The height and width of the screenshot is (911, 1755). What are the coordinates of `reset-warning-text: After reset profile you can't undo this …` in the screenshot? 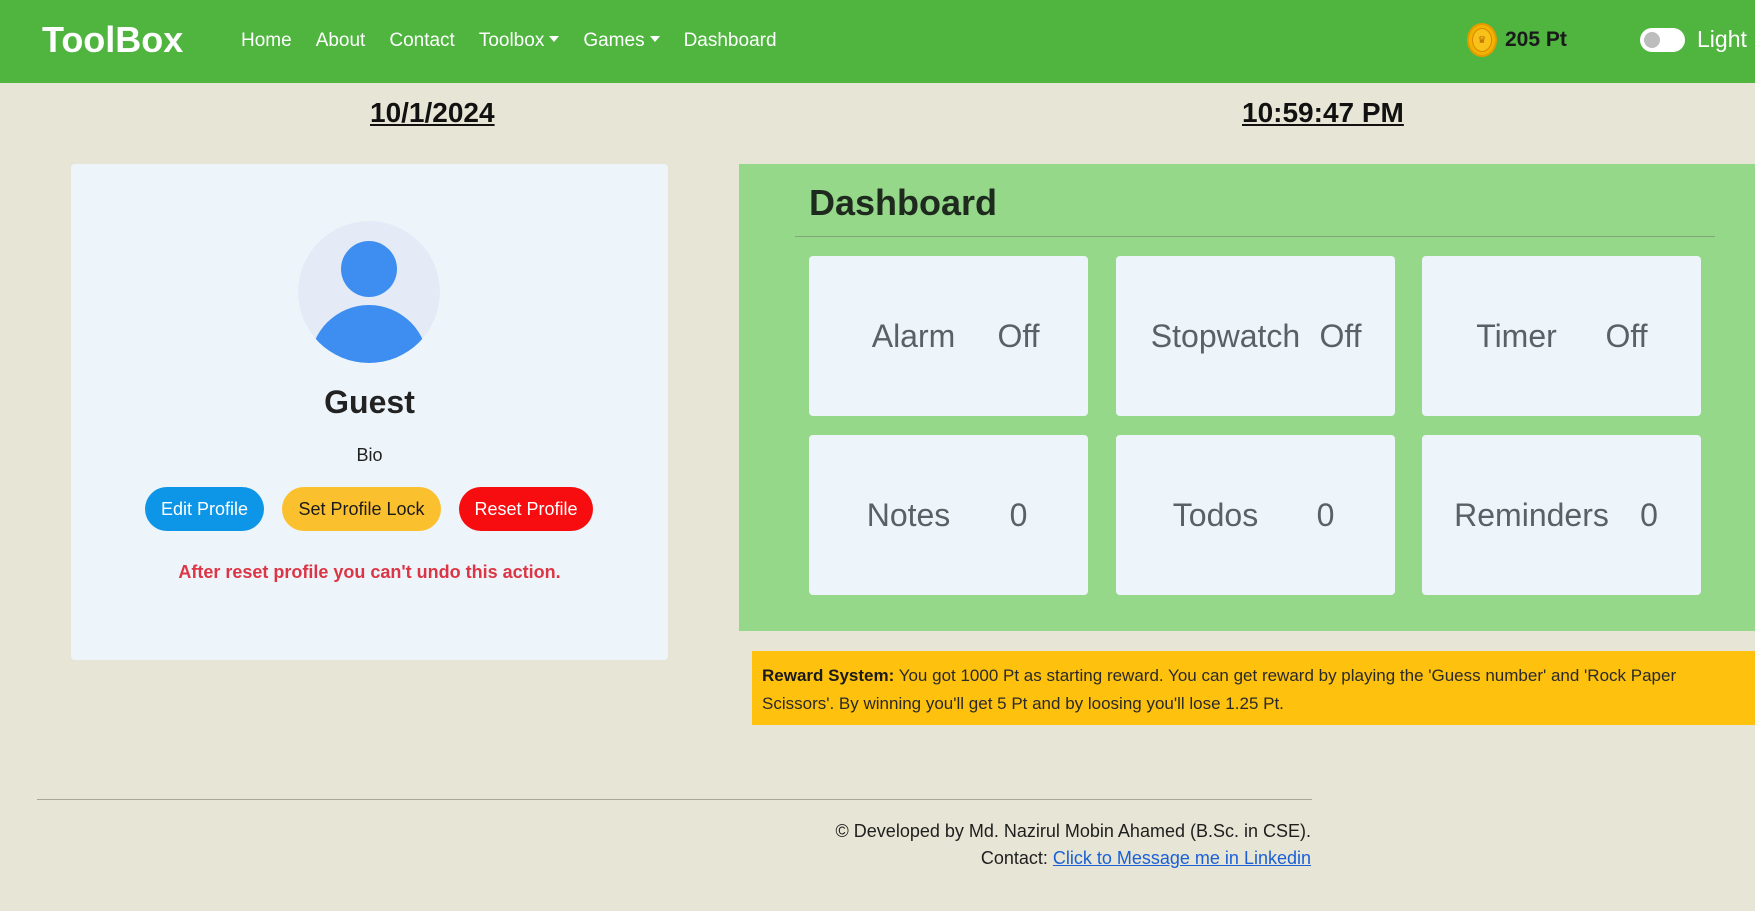 It's located at (369, 572).